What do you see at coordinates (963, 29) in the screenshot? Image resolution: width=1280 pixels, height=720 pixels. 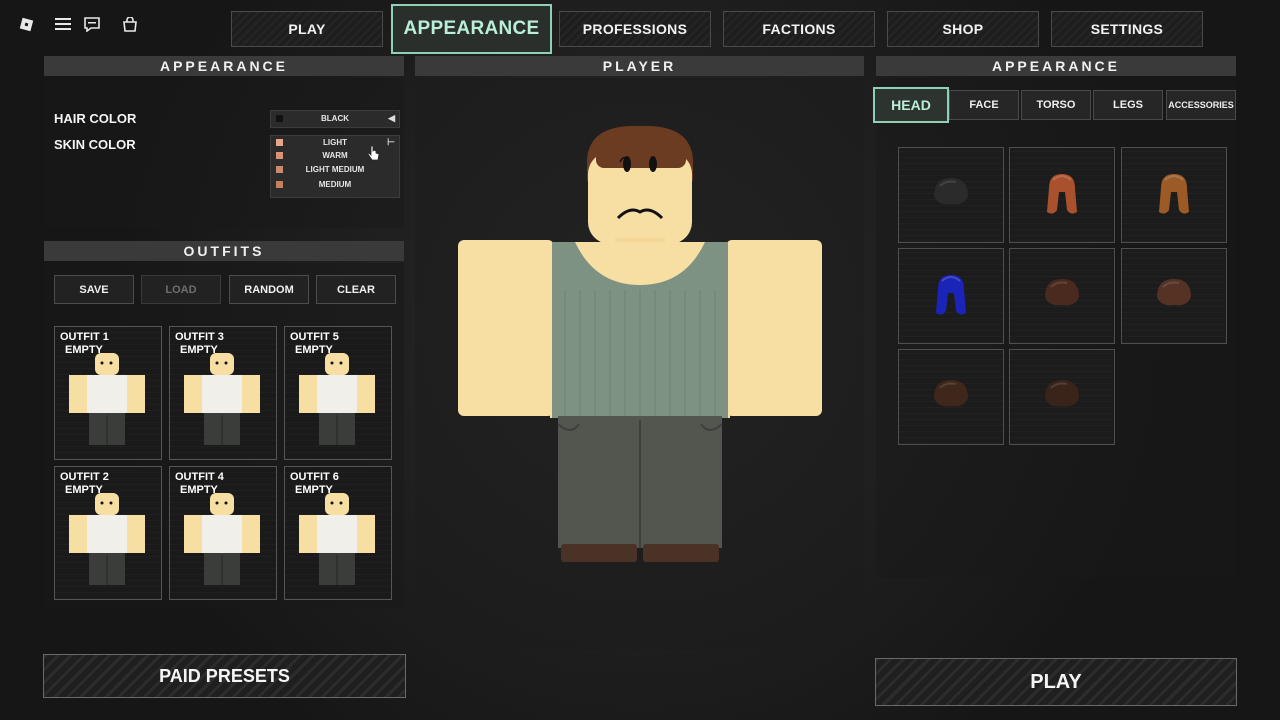 I see `nav-shop: SHOP` at bounding box center [963, 29].